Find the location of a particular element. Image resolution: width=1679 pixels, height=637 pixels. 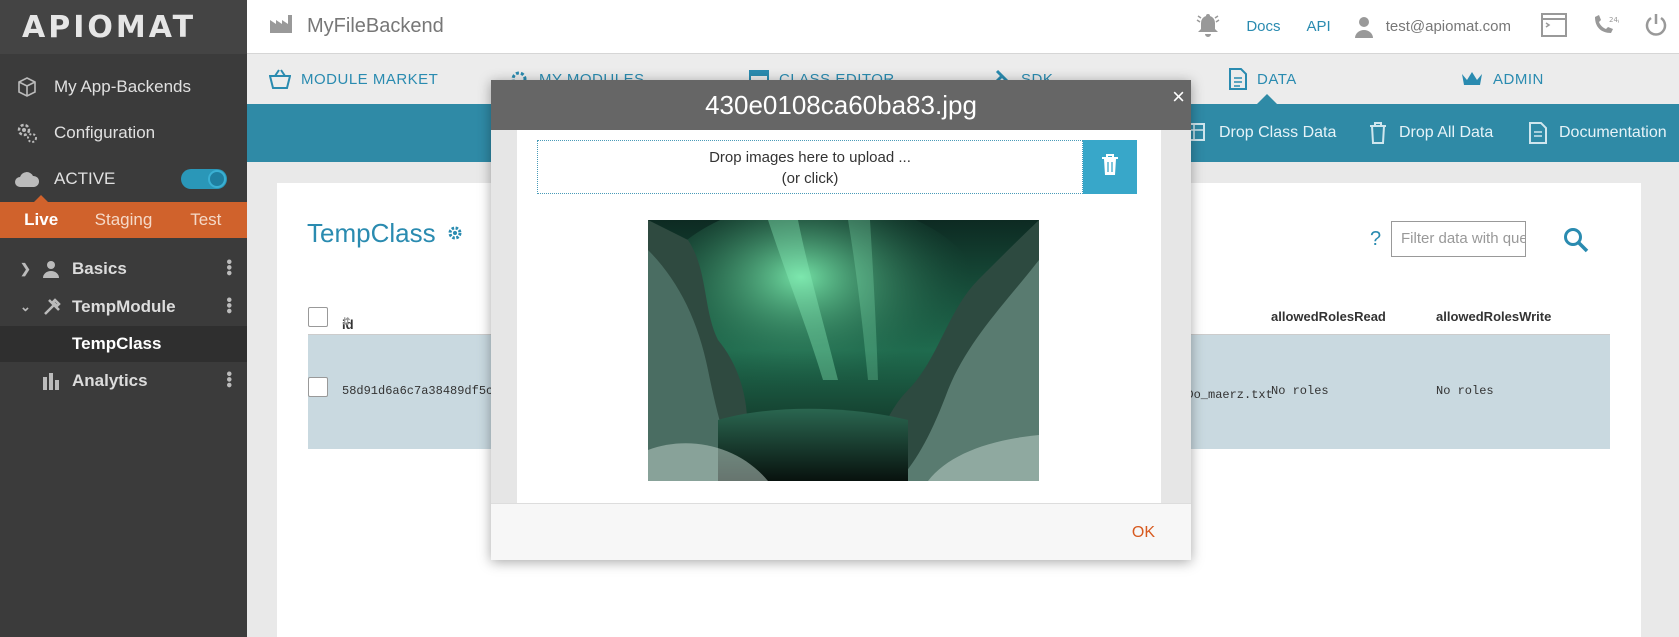

ok-button: OK is located at coordinates (1143, 533).